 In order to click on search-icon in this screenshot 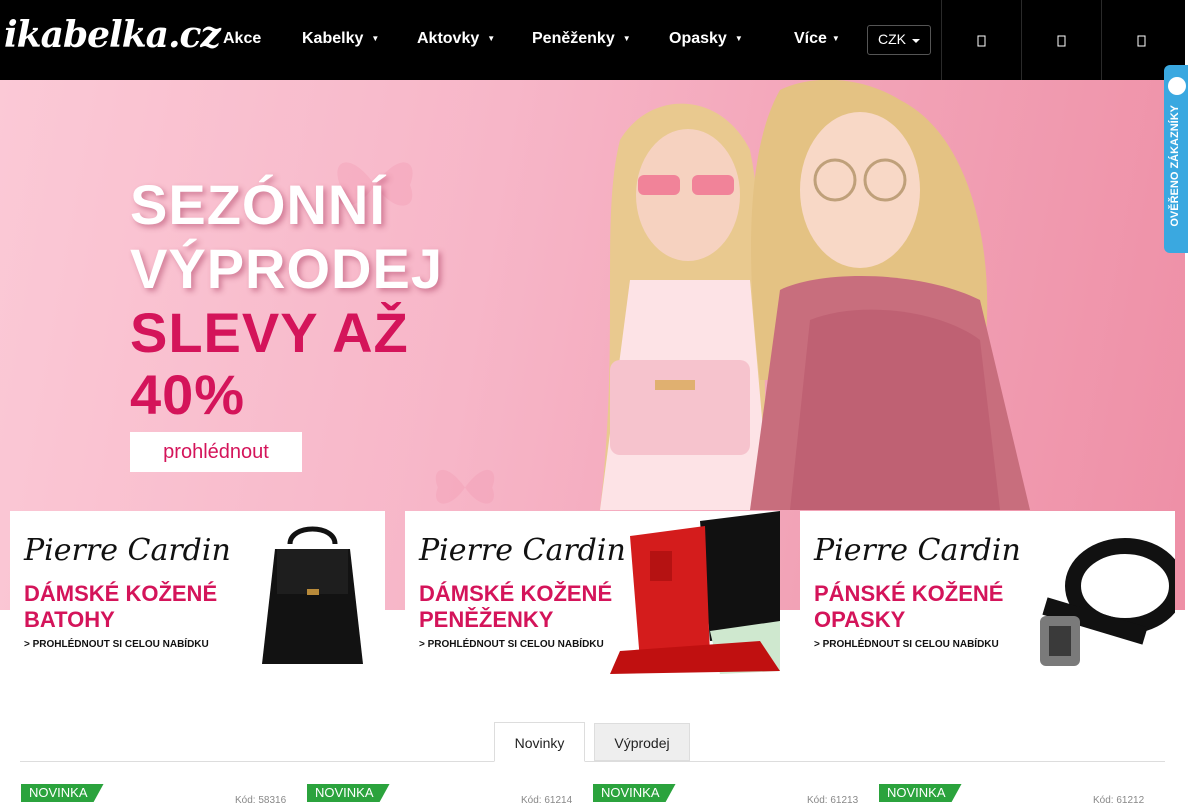, I will do `click(981, 41)`.